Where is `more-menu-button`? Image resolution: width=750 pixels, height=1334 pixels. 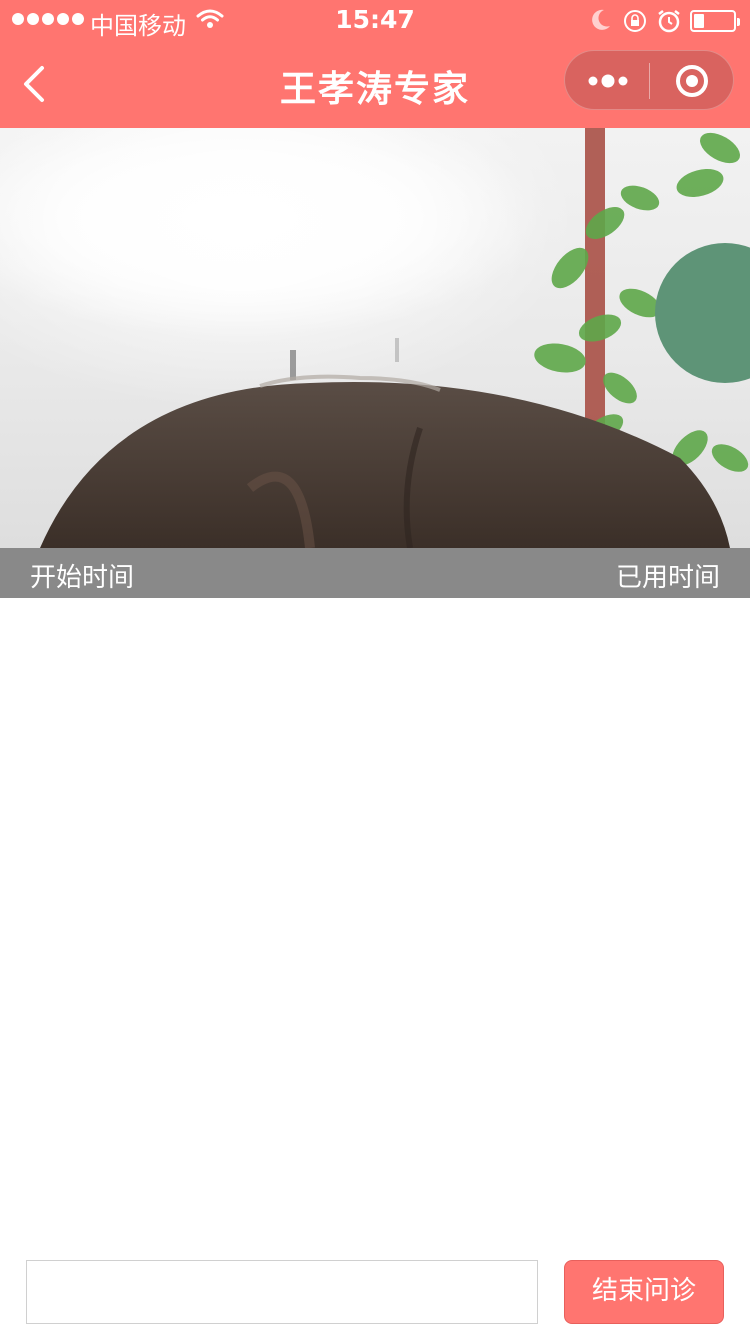 more-menu-button is located at coordinates (607, 81).